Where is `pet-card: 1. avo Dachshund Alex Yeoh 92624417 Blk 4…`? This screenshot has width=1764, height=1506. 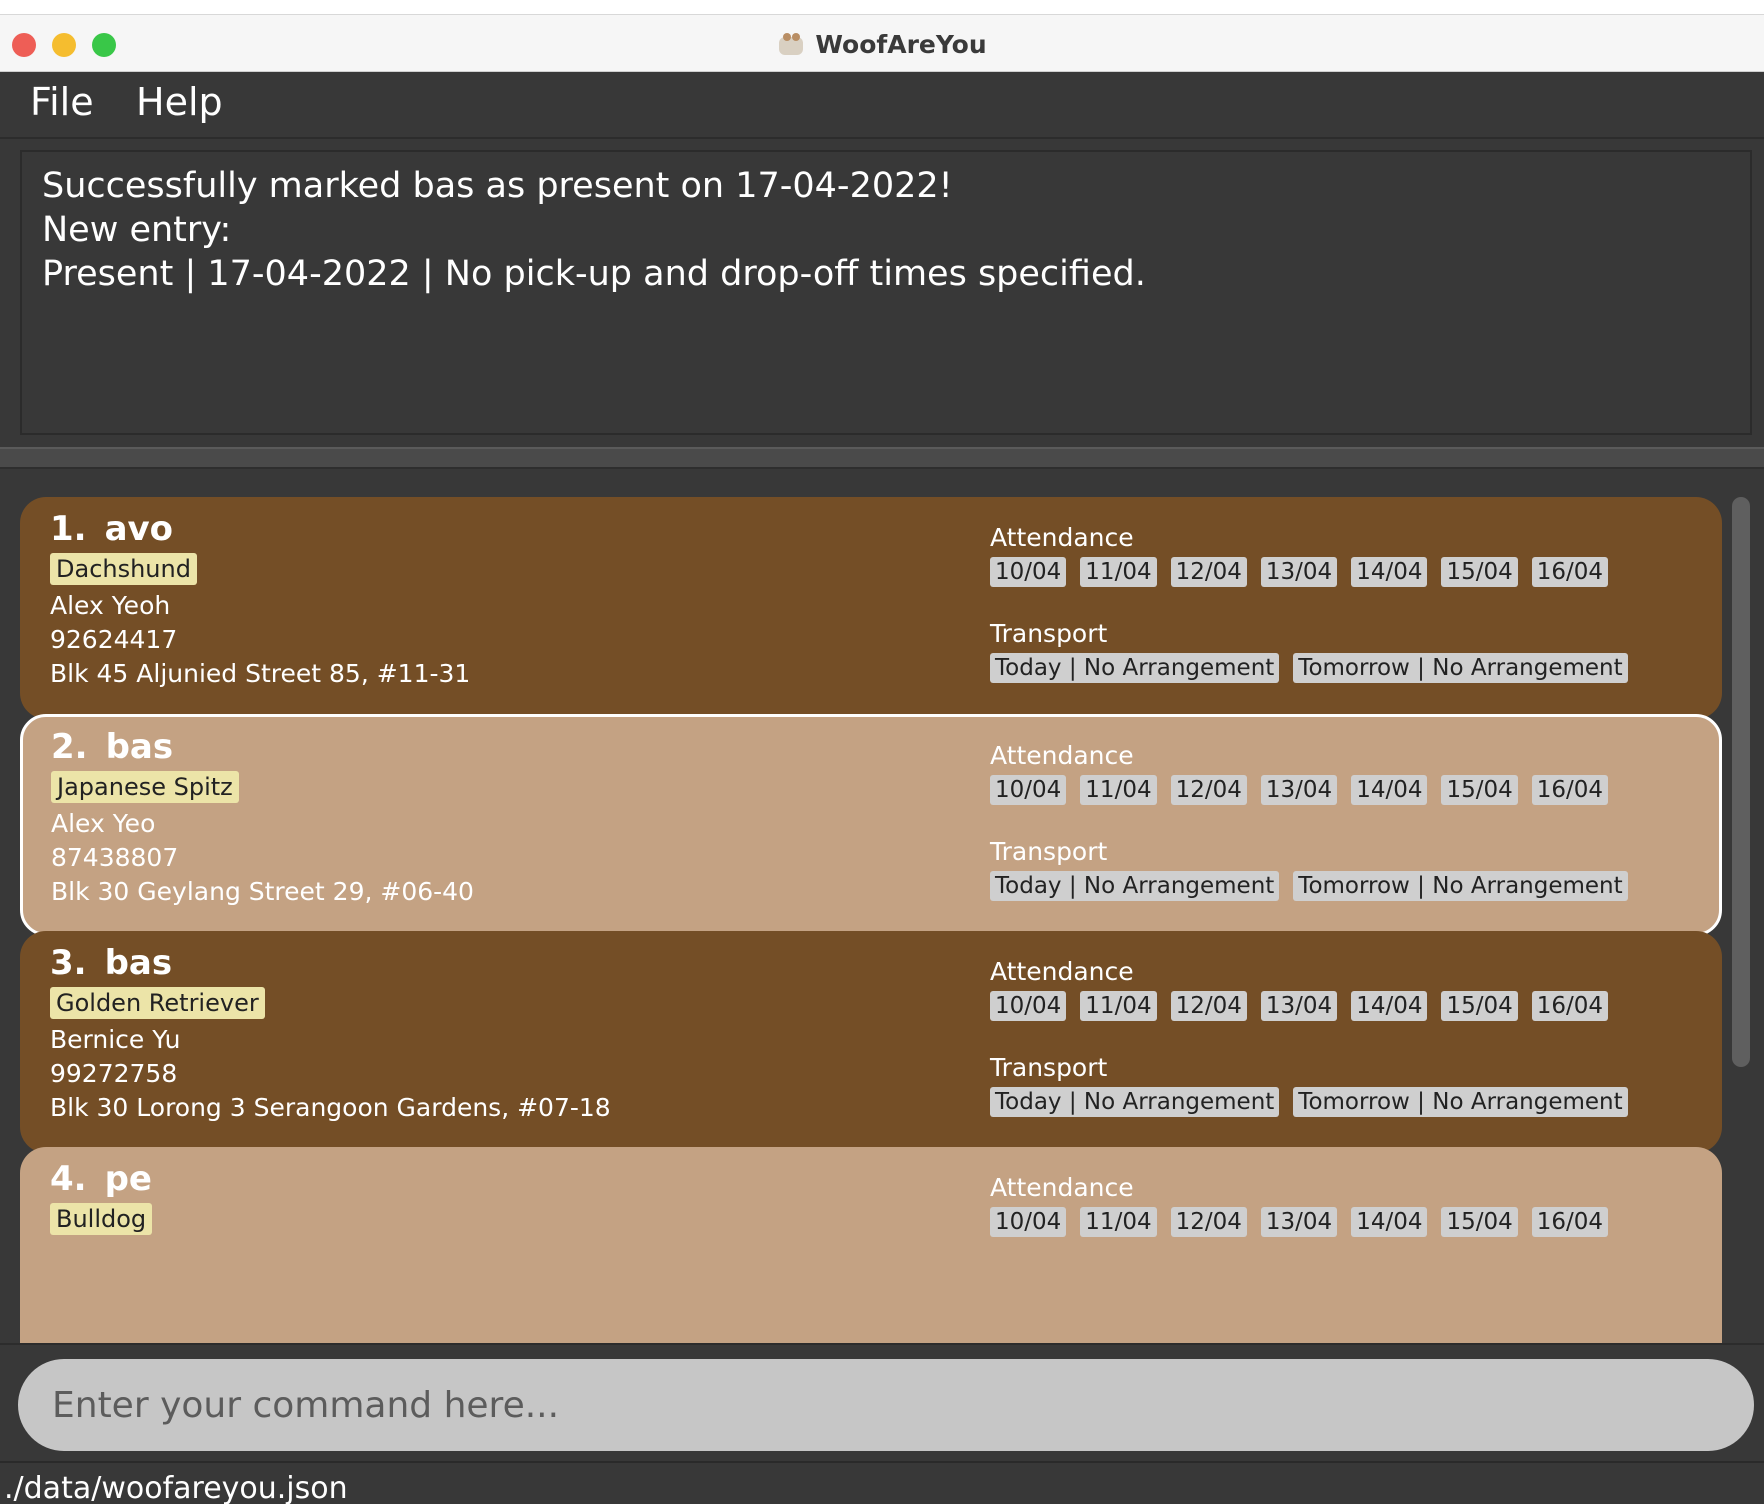
pet-card: 1. avo Dachshund Alex Yeoh 92624417 Blk 4… is located at coordinates (871, 608).